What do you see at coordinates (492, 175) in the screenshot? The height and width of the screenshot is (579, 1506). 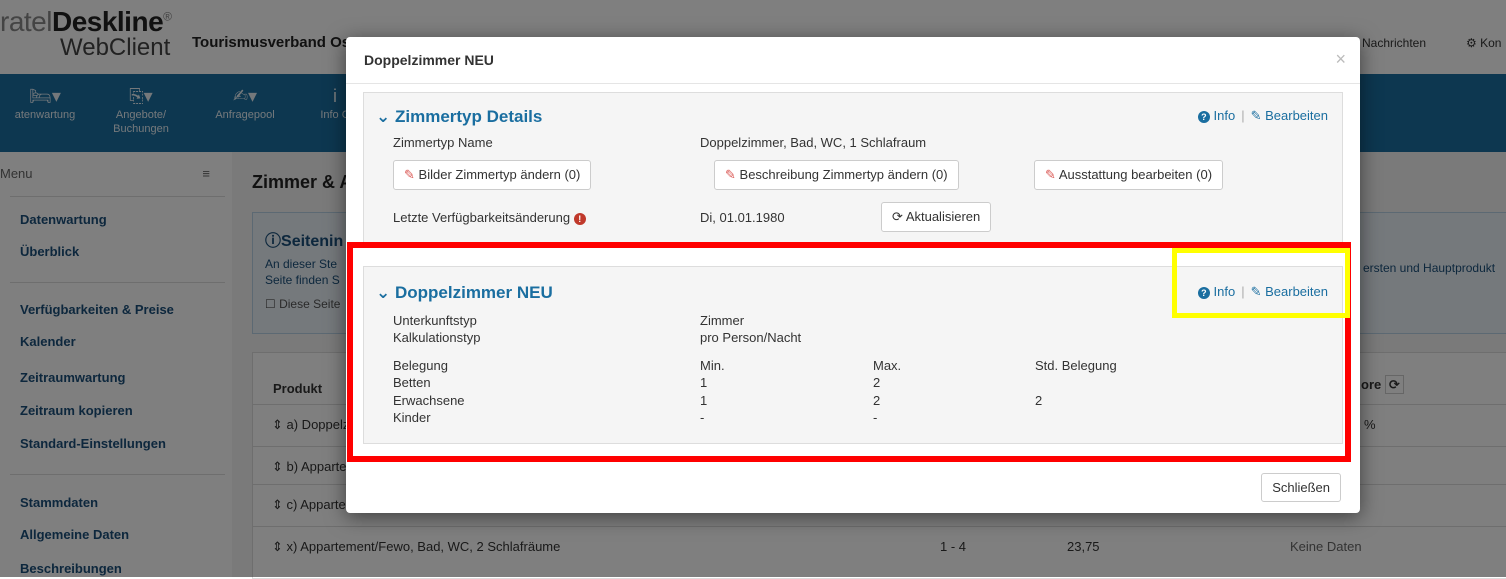 I see `change-images-button: ✎ Bilder Zimmertyp ändern (0)` at bounding box center [492, 175].